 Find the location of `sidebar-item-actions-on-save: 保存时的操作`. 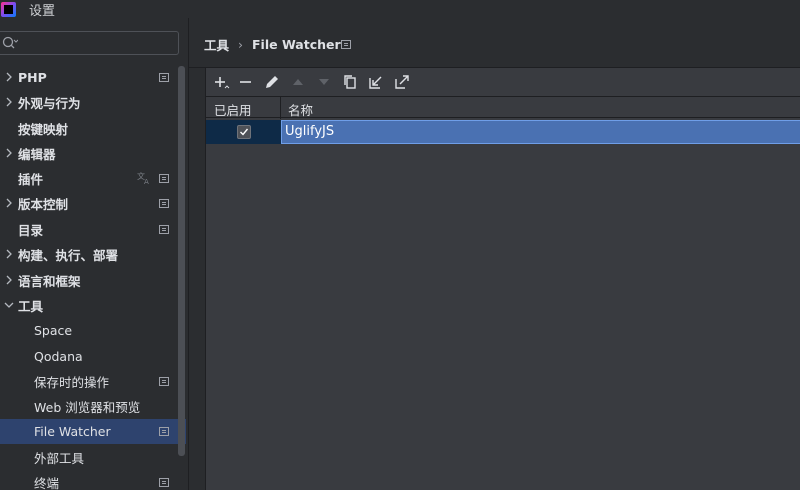

sidebar-item-actions-on-save: 保存时的操作 is located at coordinates (89, 381).